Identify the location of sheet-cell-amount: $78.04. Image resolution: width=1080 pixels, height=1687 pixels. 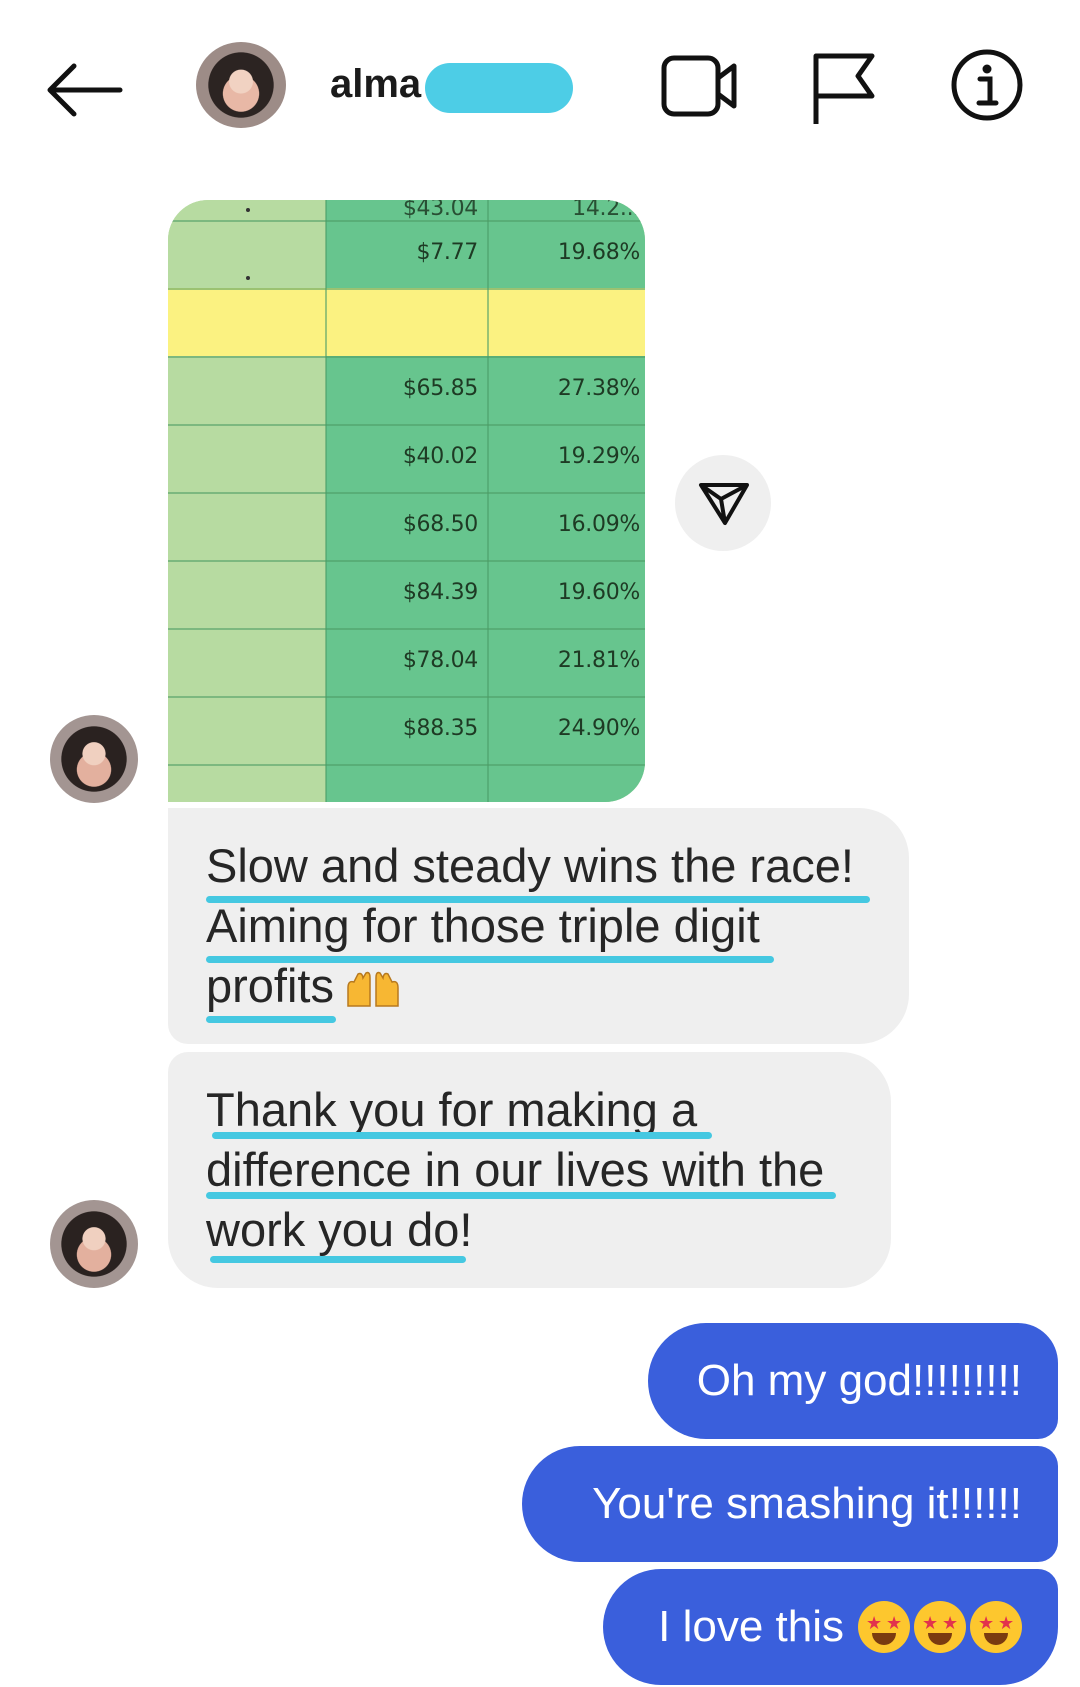
(440, 660).